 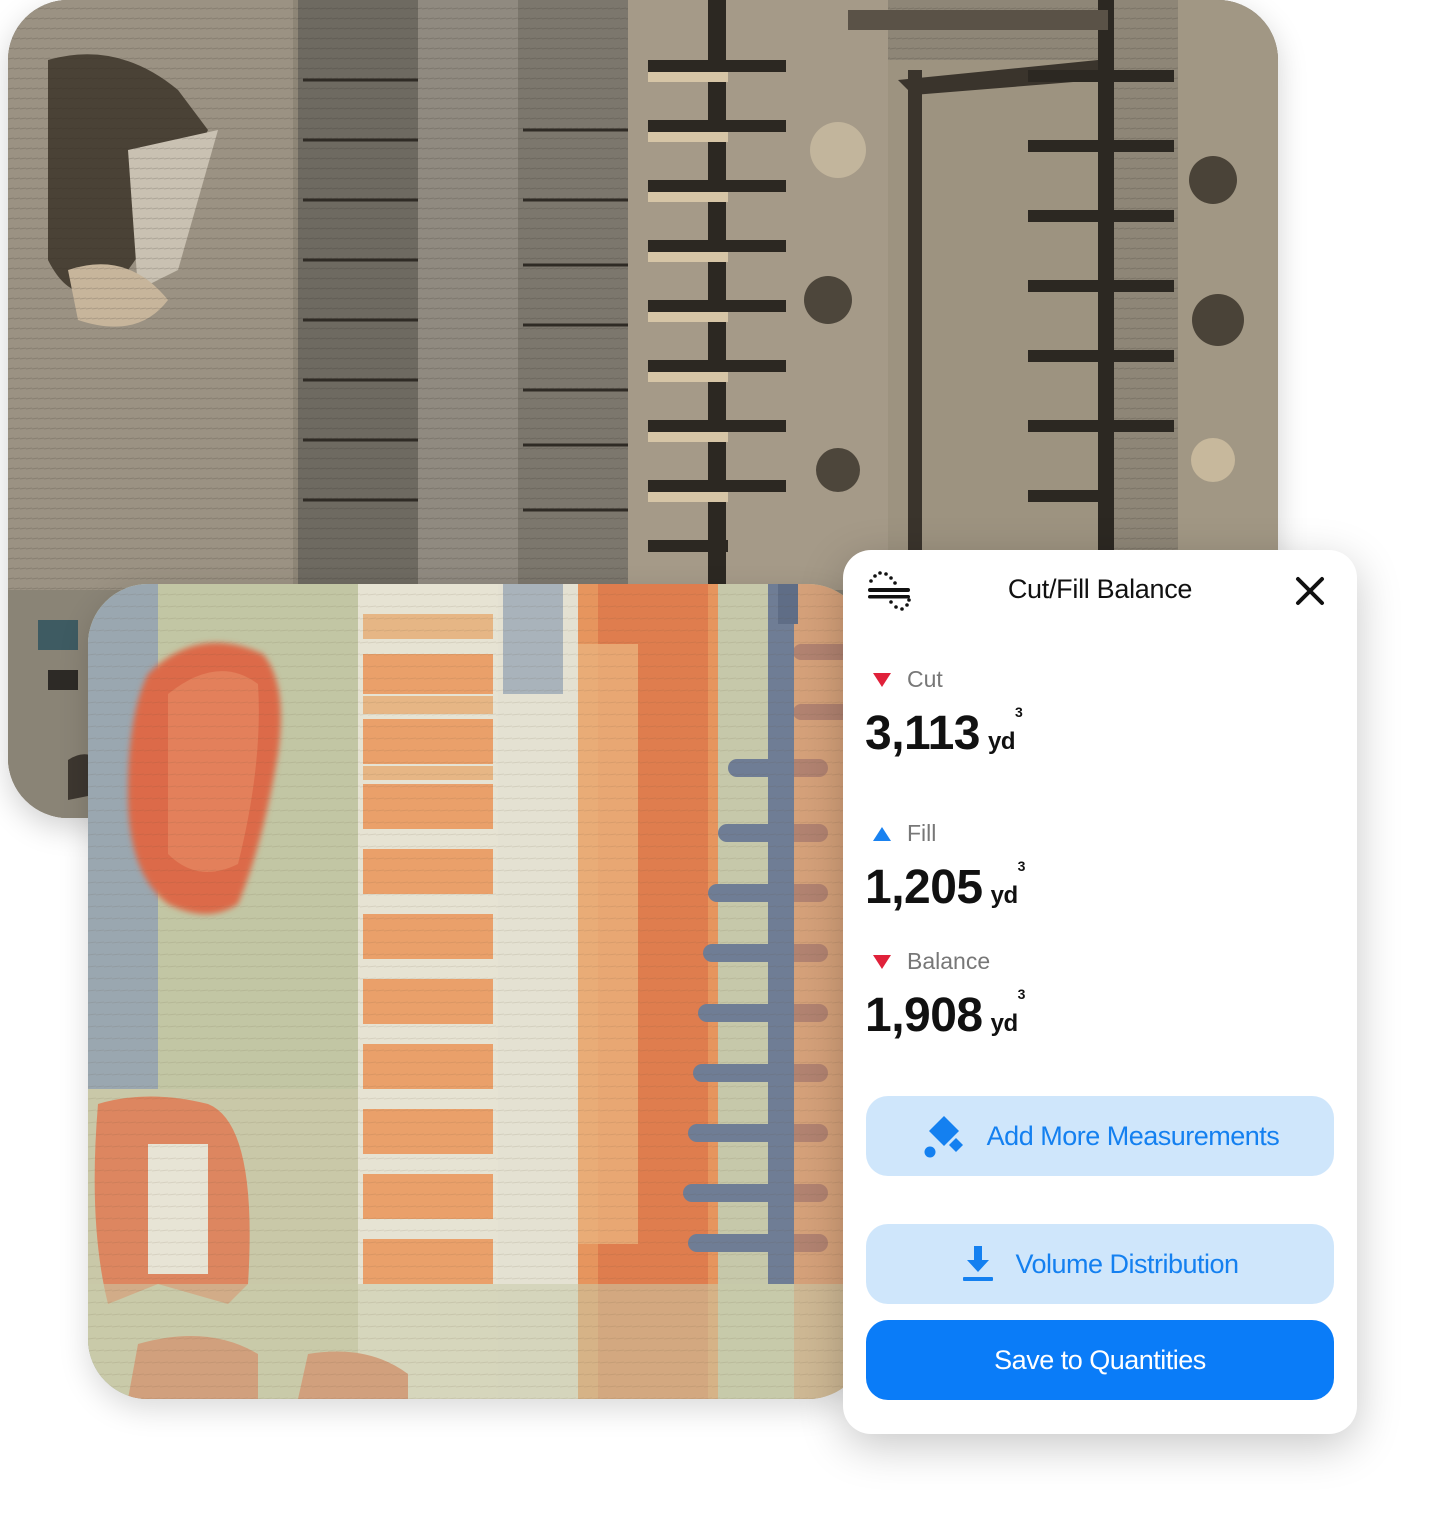 I want to click on fill-unit: yd 3, so click(x=1008, y=883).